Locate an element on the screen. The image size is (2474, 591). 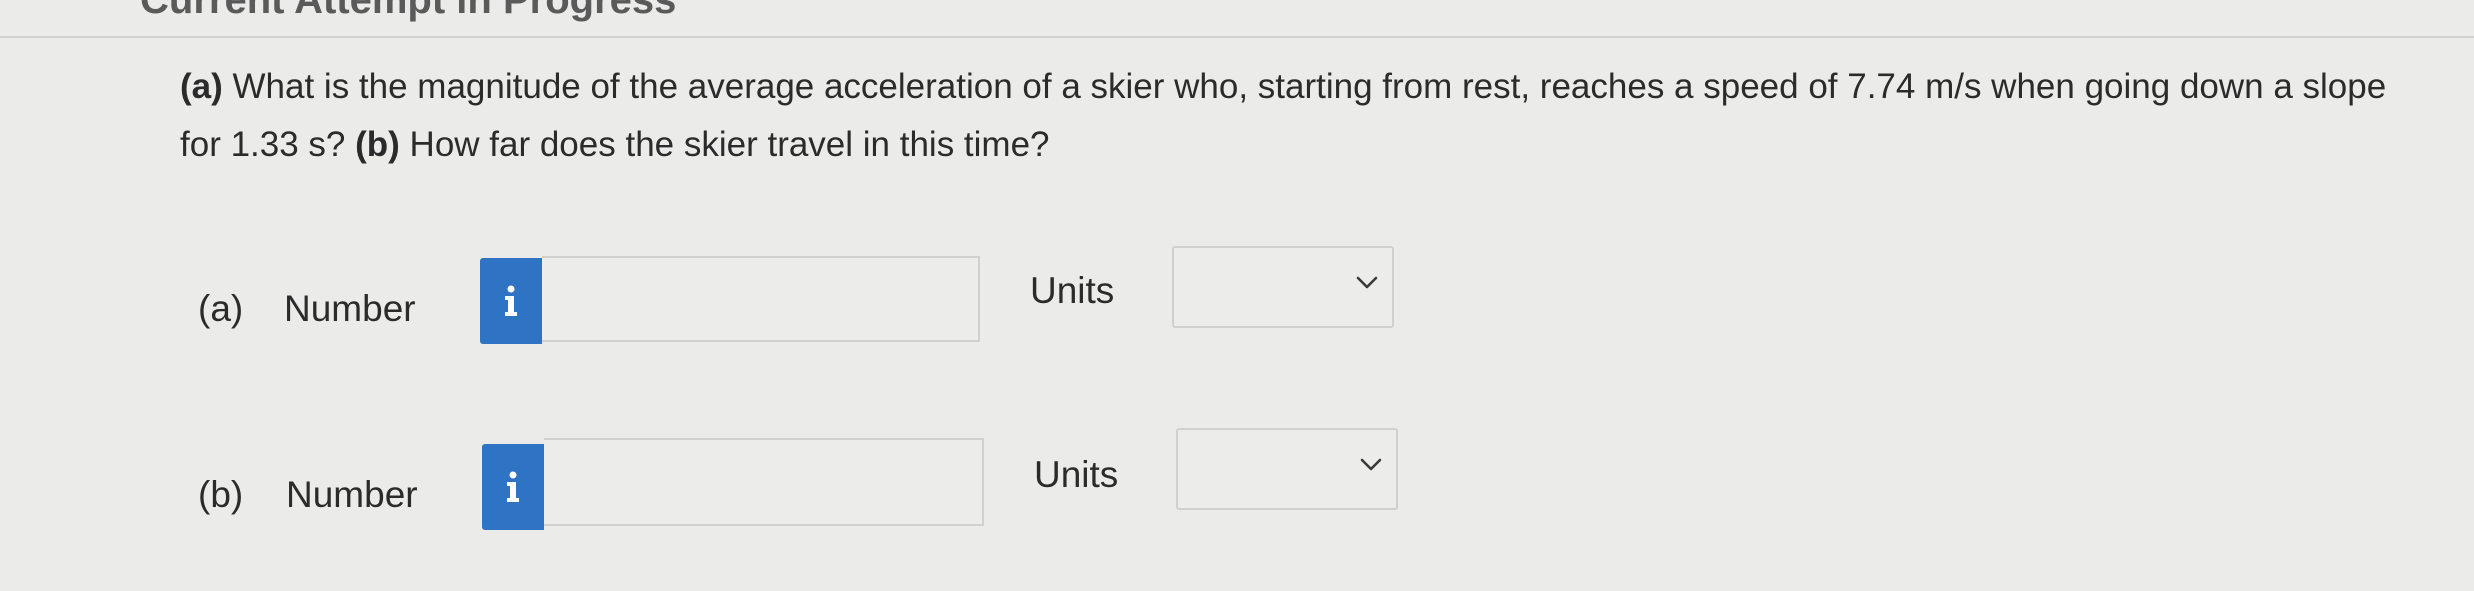
answer-a-units-label: Units is located at coordinates (1072, 290).